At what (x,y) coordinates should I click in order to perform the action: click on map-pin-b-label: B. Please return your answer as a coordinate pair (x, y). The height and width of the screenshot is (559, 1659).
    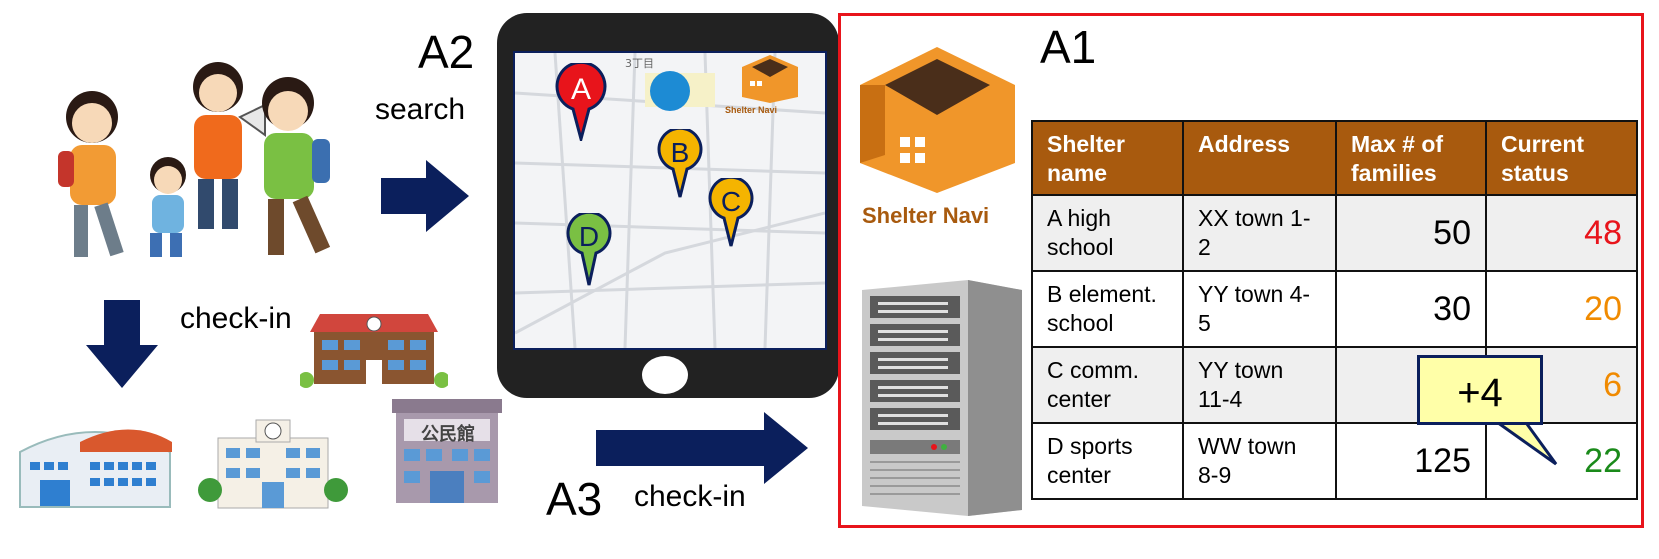
    Looking at the image, I should click on (680, 152).